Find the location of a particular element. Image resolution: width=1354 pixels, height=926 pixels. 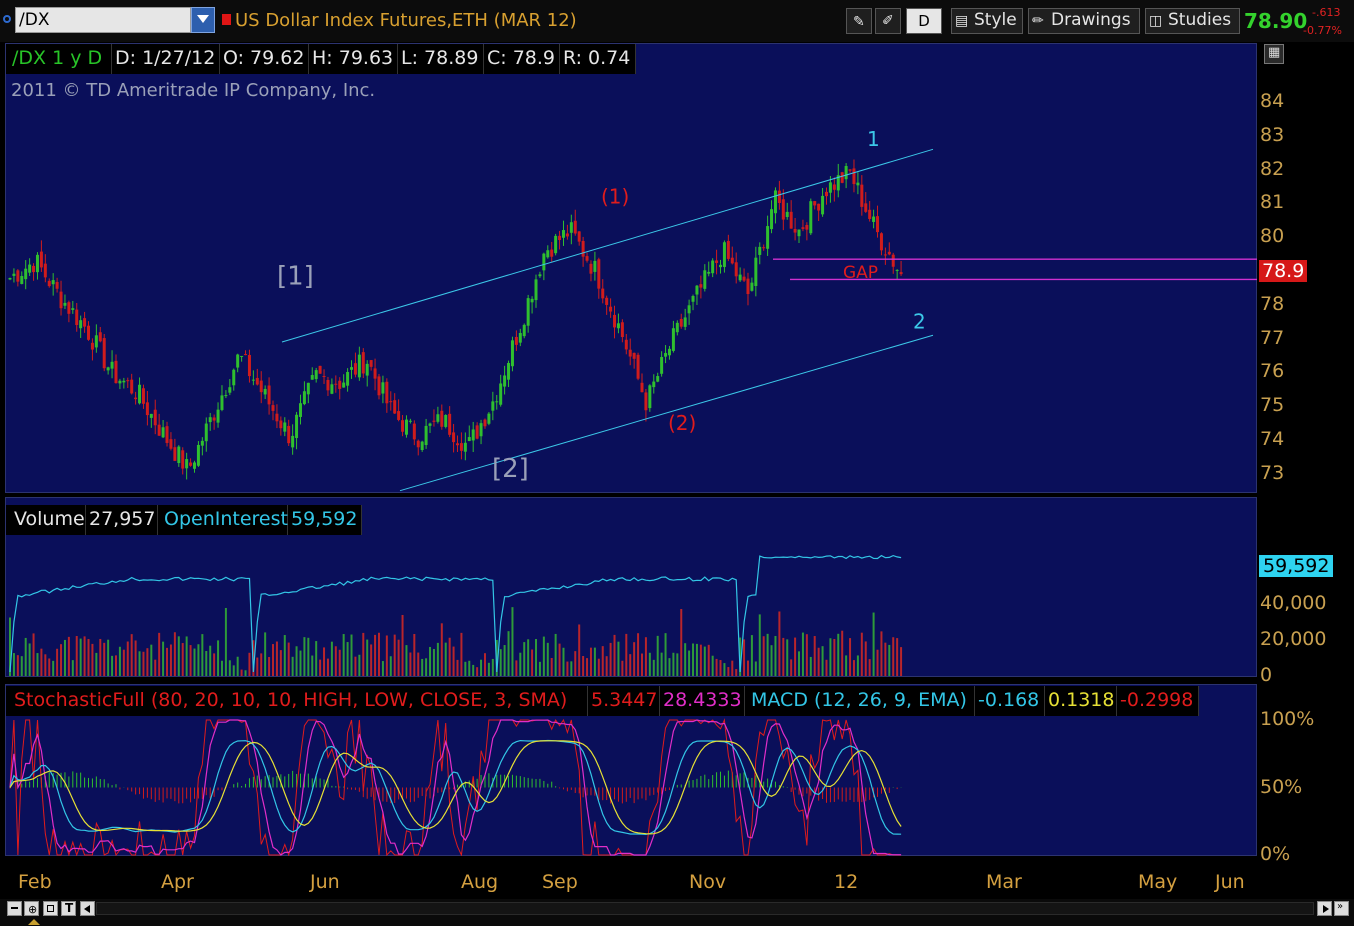

zoom-in-button: ⊕ is located at coordinates (31, 908).